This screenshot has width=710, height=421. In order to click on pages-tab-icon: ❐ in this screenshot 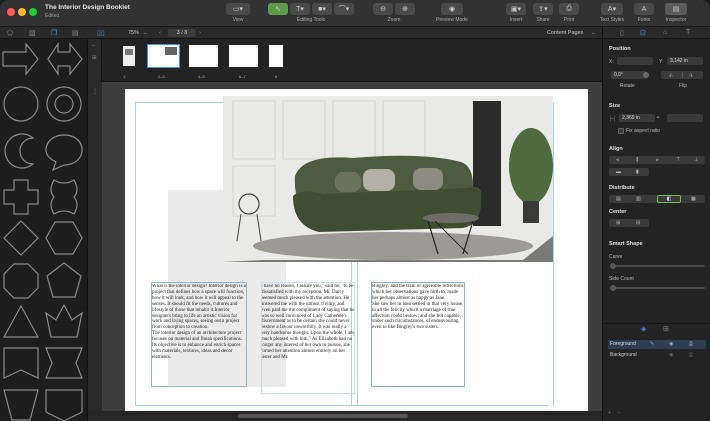, I will do `click(54, 33)`.